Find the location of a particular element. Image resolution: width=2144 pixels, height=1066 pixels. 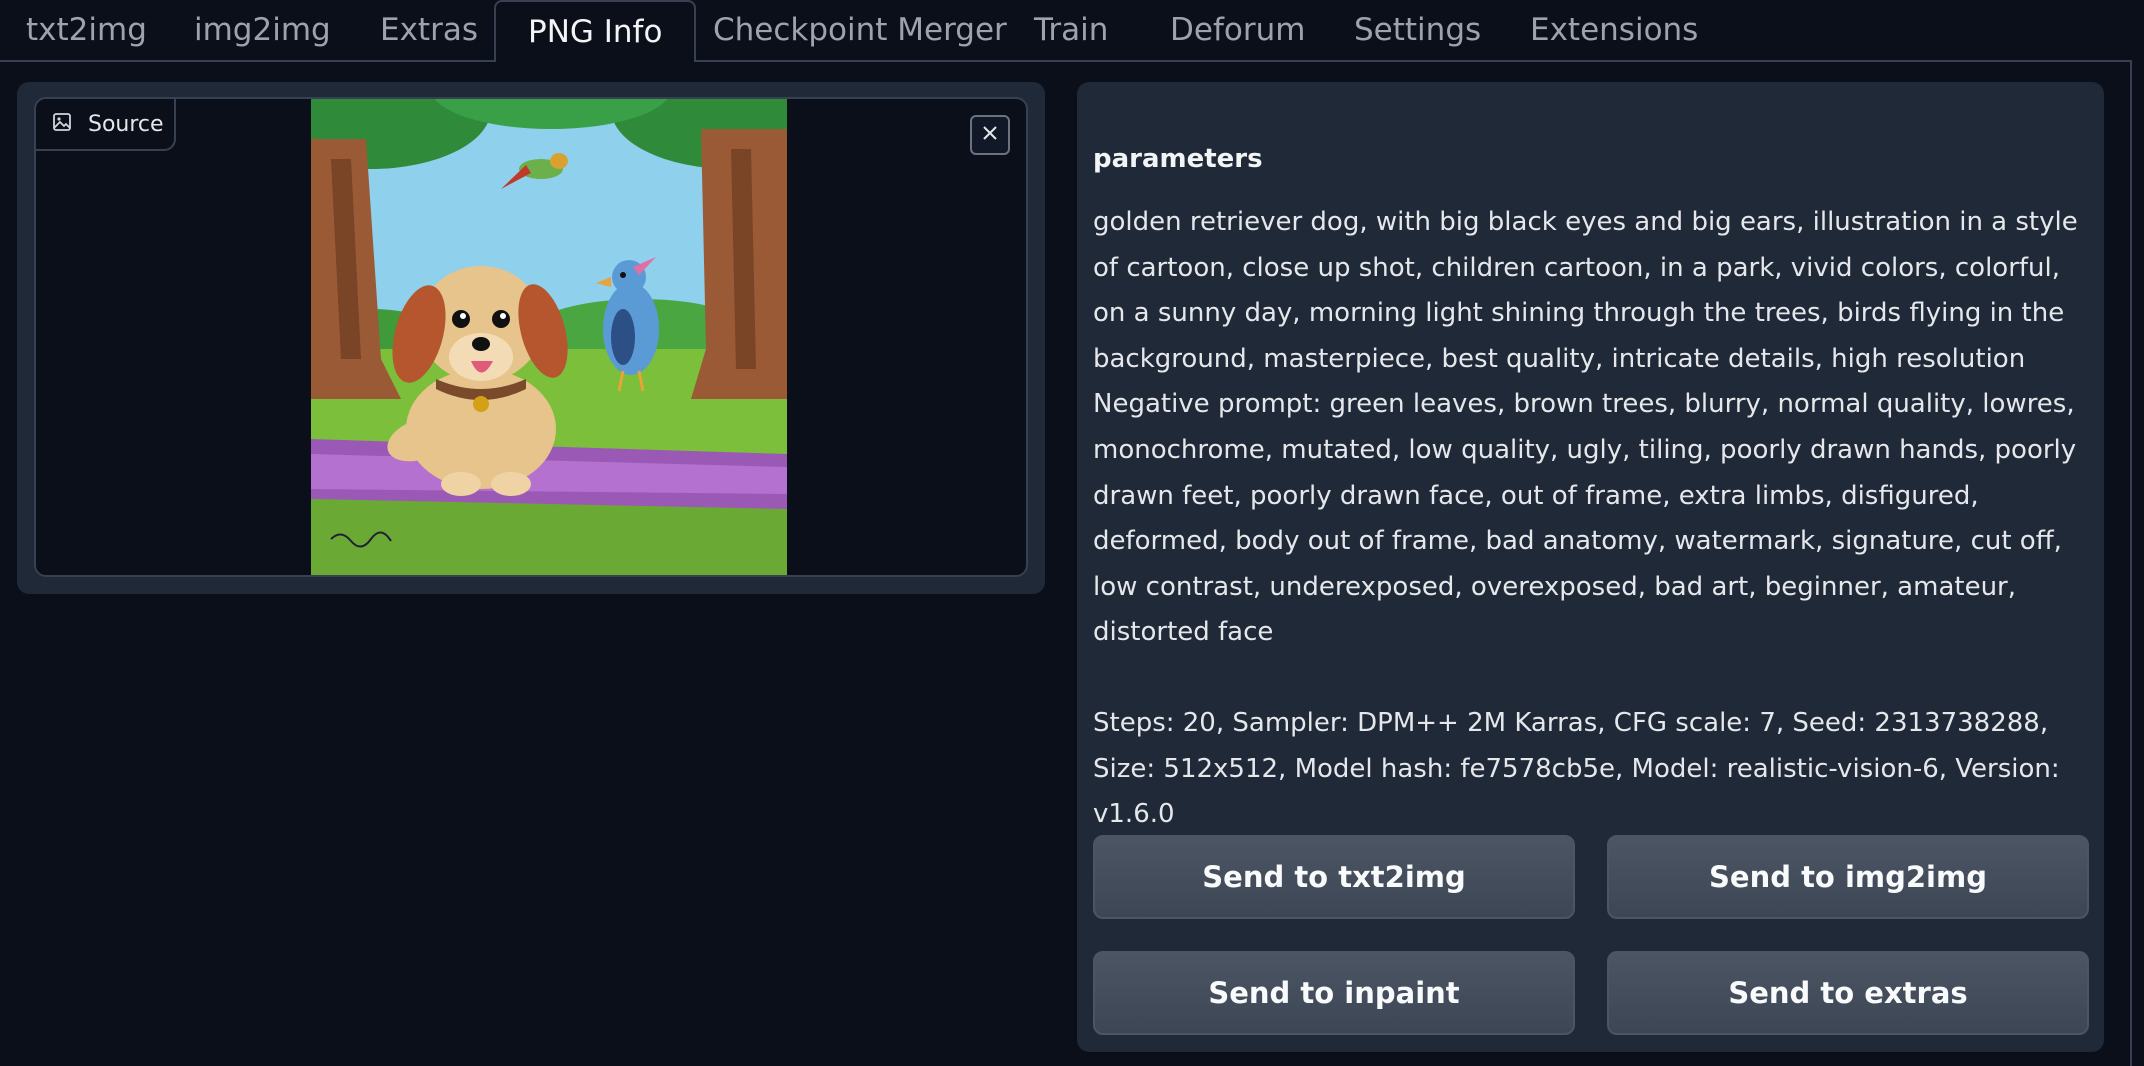

send-to-img2img-button: Send to img2img is located at coordinates (1848, 877).